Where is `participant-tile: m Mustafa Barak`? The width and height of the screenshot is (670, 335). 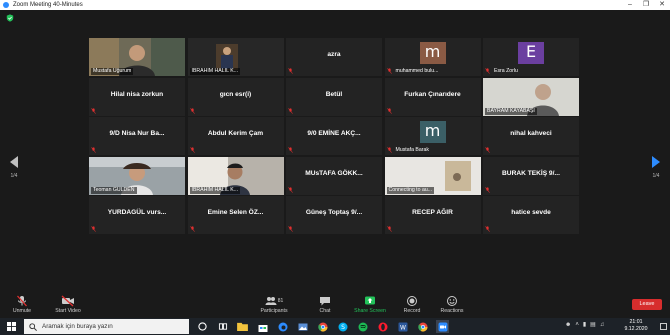
participant-tile: m Mustafa Barak is located at coordinates (432, 136).